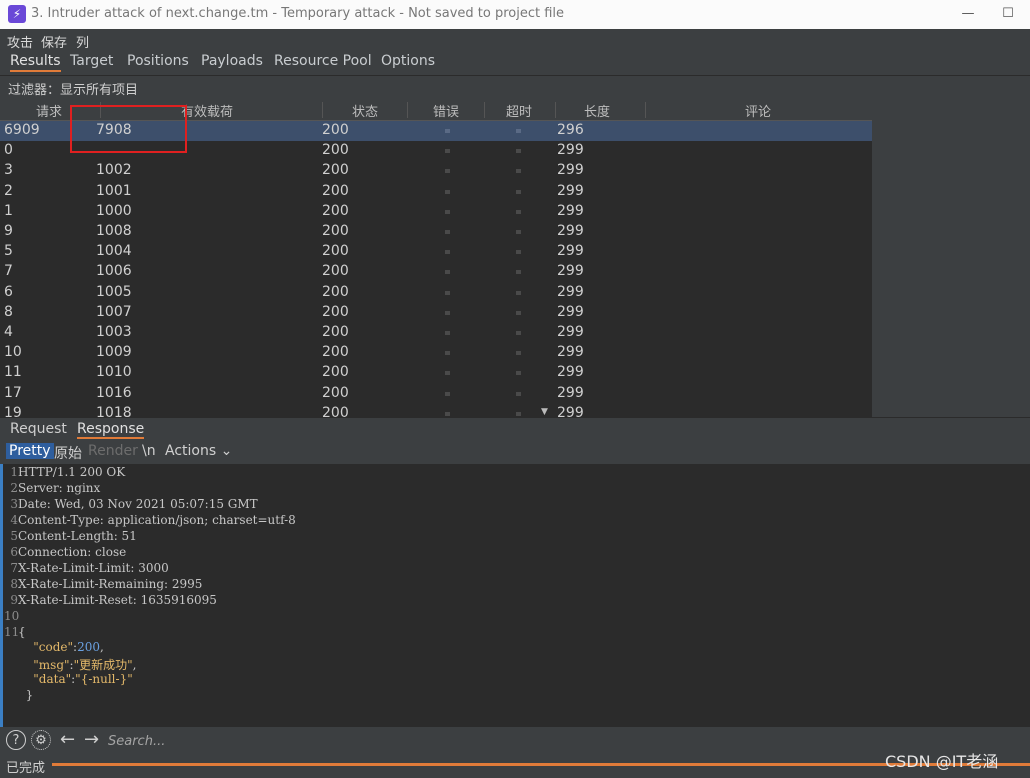 This screenshot has height=778, width=1030. I want to click on column-comment: 评论, so click(758, 110).